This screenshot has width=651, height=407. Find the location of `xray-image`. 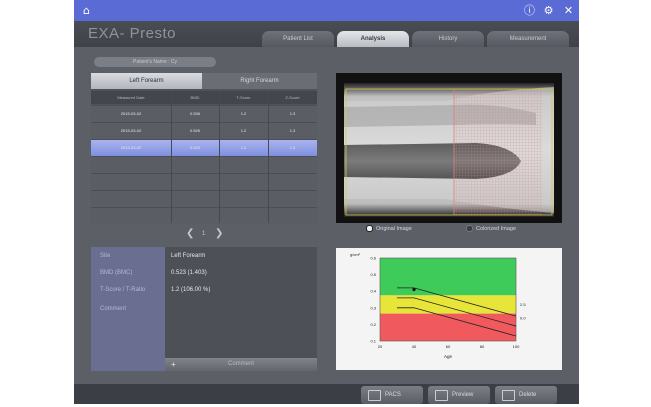

xray-image is located at coordinates (449, 148).